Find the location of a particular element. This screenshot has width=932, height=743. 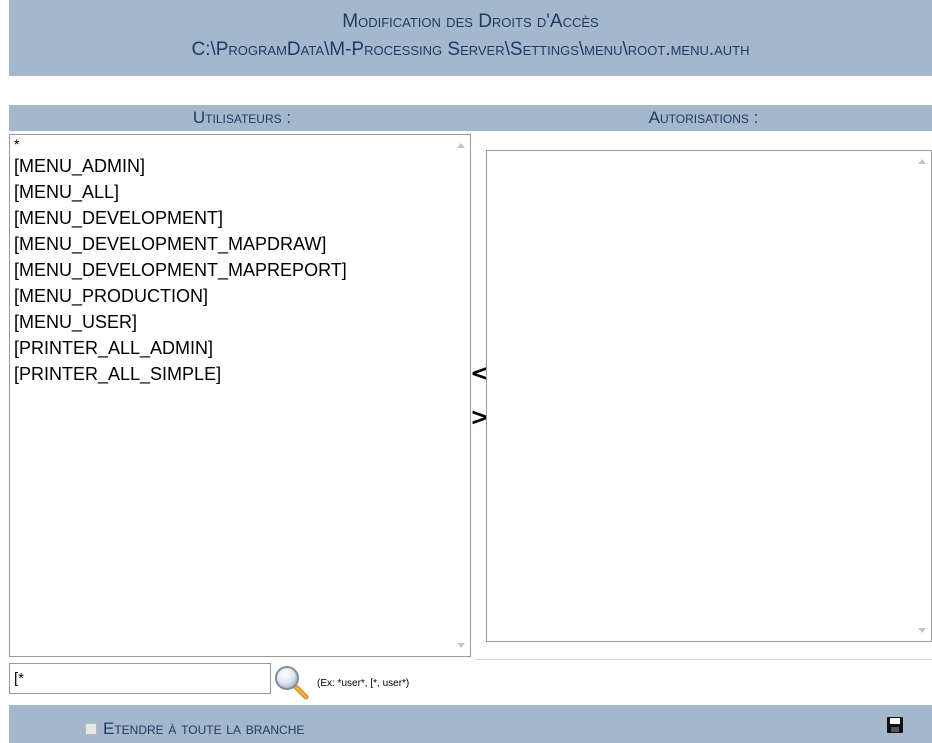

move-right-button: > is located at coordinates (480, 417).